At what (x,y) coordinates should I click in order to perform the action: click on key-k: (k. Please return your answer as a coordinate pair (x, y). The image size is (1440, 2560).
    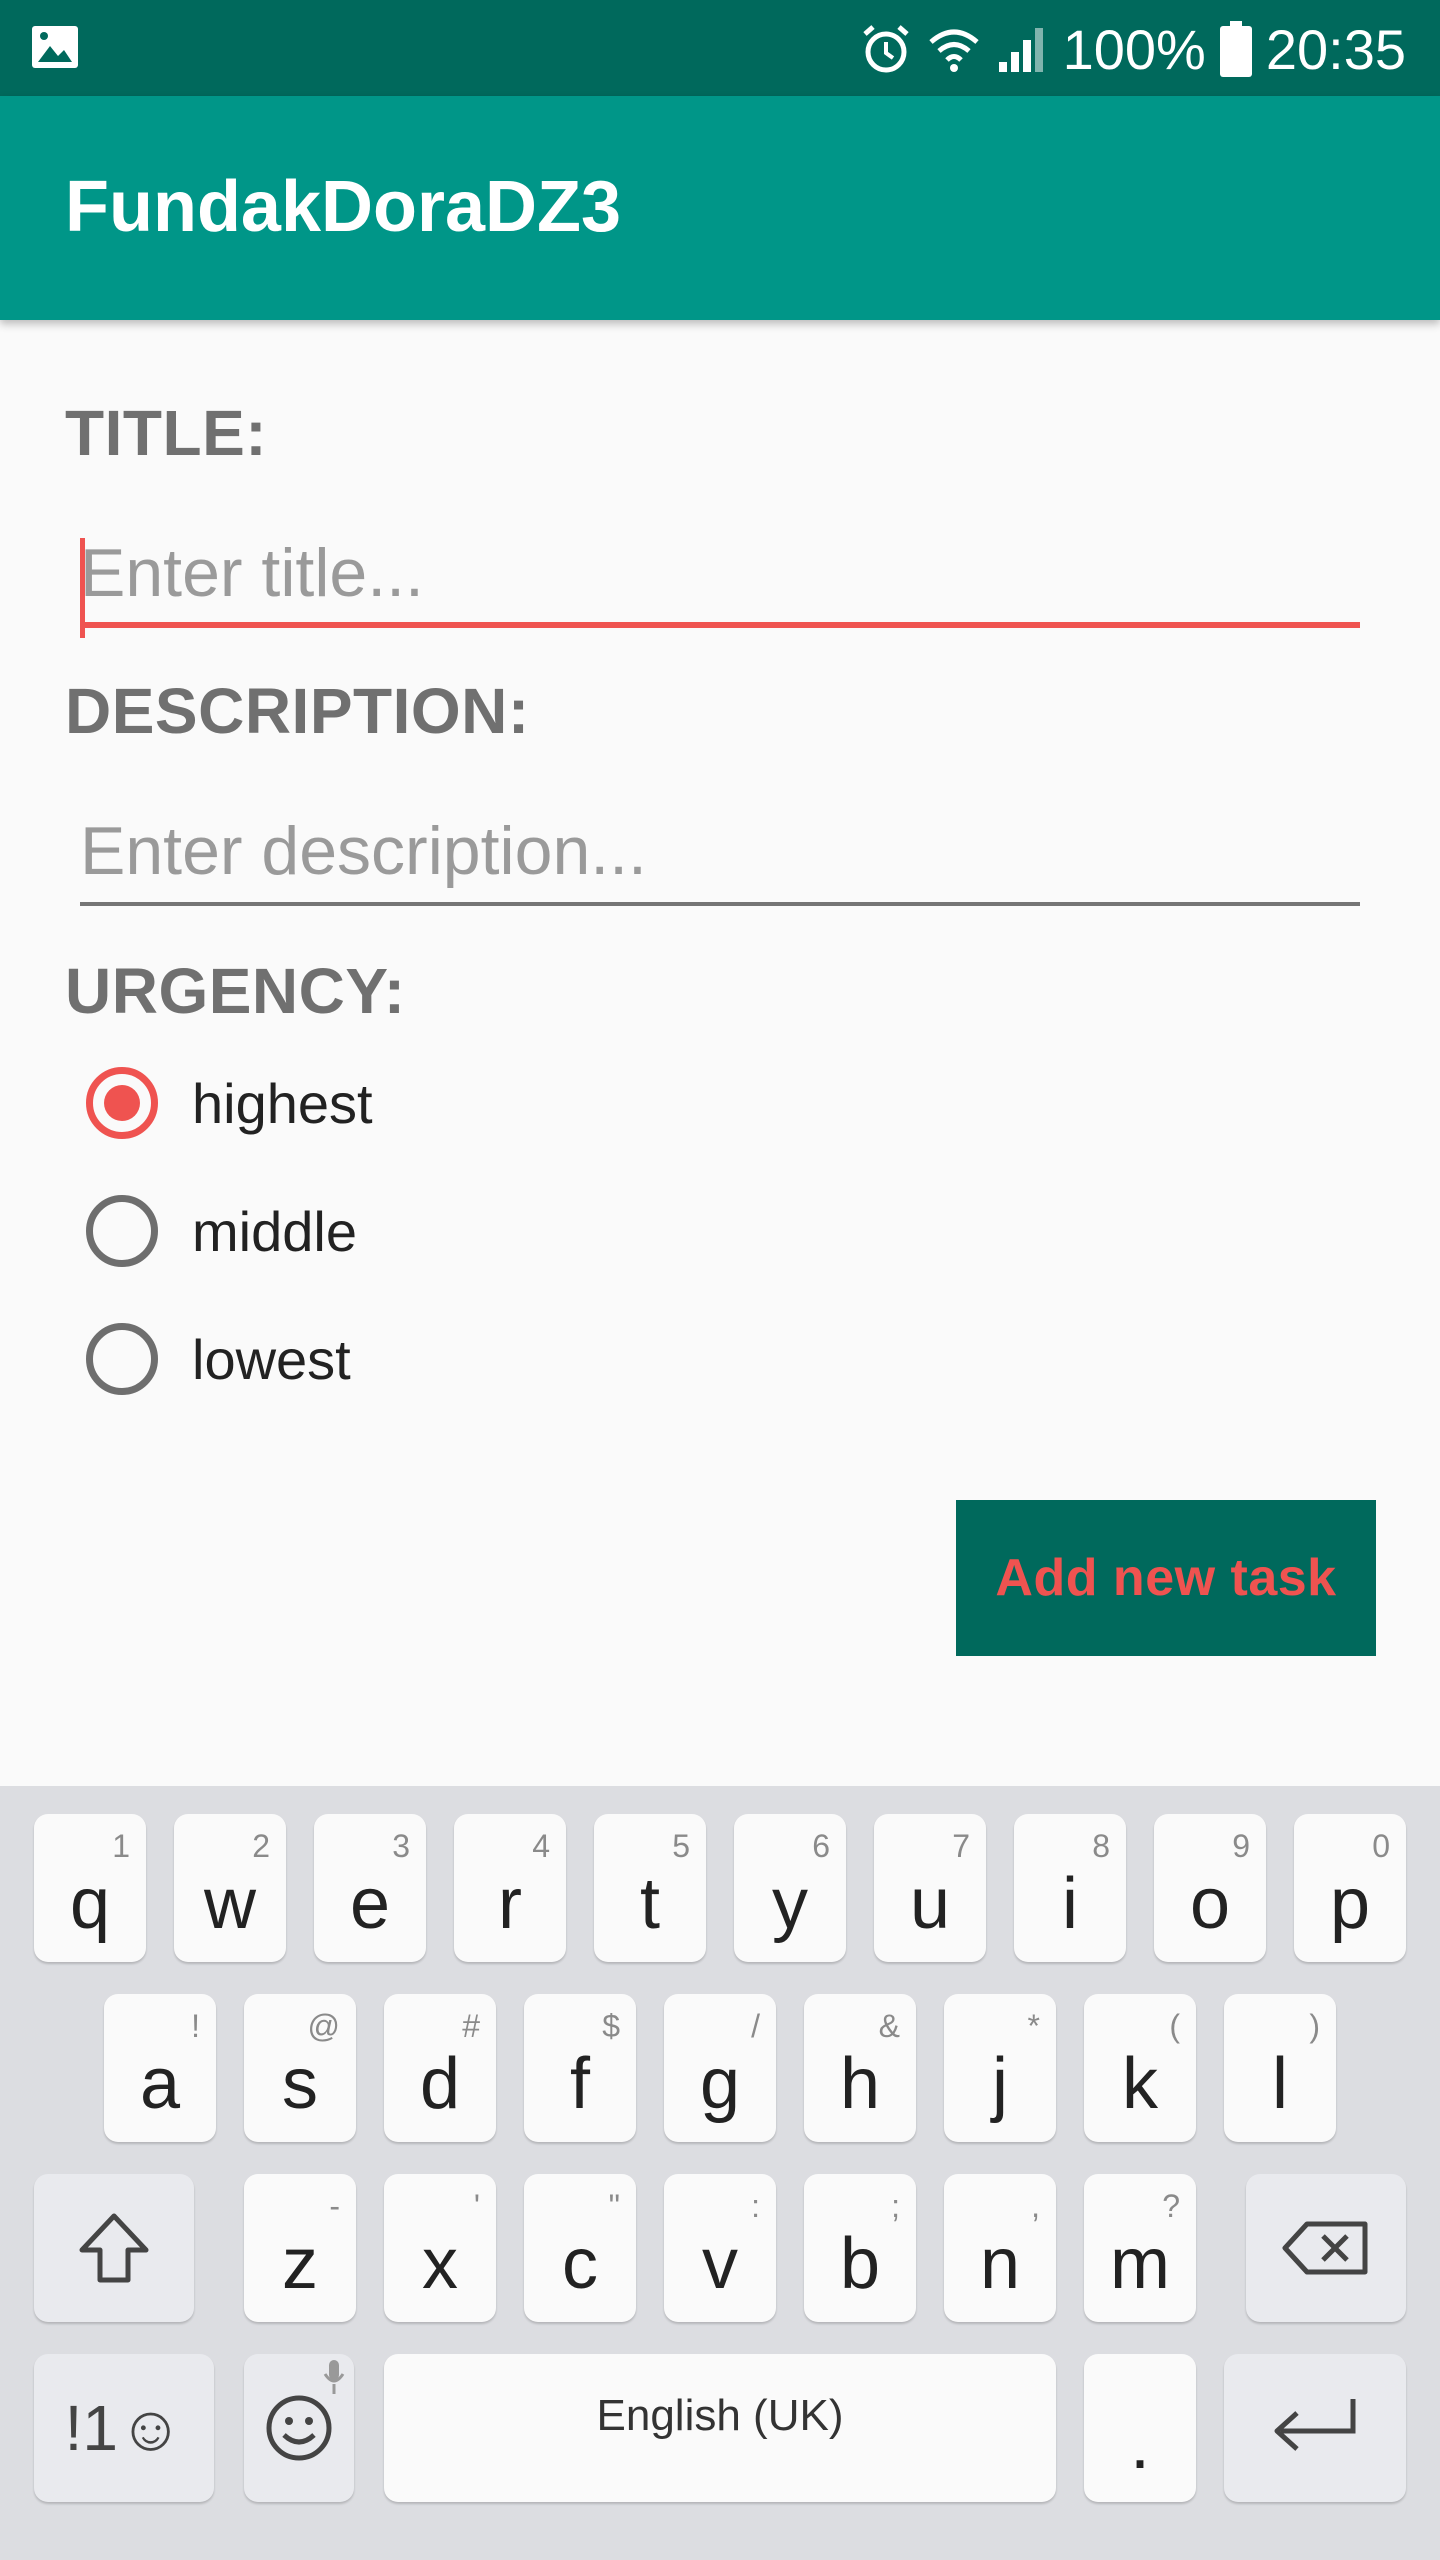
    Looking at the image, I should click on (1140, 2068).